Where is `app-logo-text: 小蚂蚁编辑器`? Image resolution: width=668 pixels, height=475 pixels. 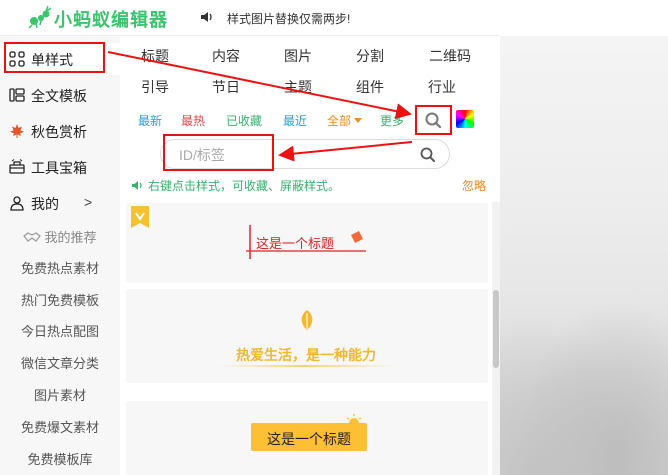 app-logo-text: 小蚂蚁编辑器 is located at coordinates (111, 20).